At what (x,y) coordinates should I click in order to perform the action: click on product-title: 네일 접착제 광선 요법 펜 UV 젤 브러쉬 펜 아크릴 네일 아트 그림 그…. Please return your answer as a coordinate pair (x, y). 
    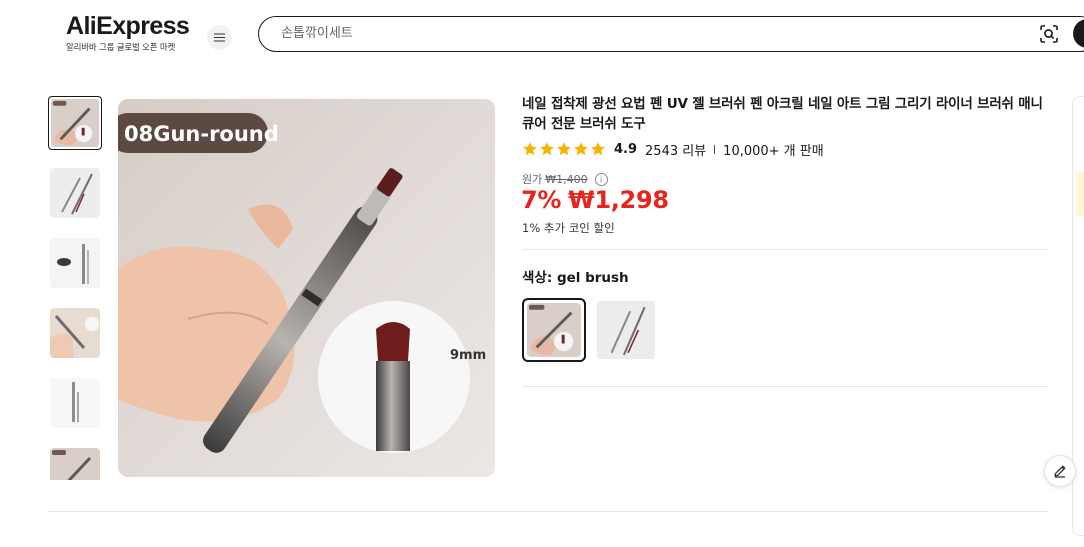
    Looking at the image, I should click on (782, 114).